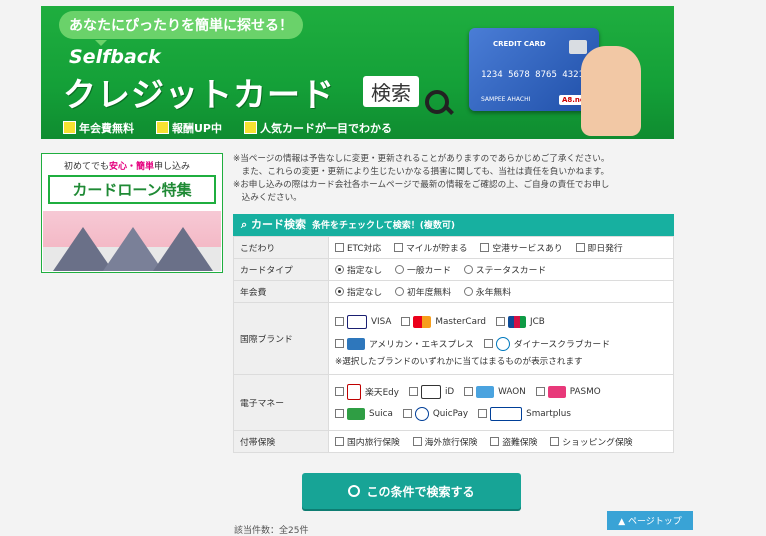  Describe the element at coordinates (519, 44) in the screenshot. I see `card-label: CREDIT CARD` at that location.